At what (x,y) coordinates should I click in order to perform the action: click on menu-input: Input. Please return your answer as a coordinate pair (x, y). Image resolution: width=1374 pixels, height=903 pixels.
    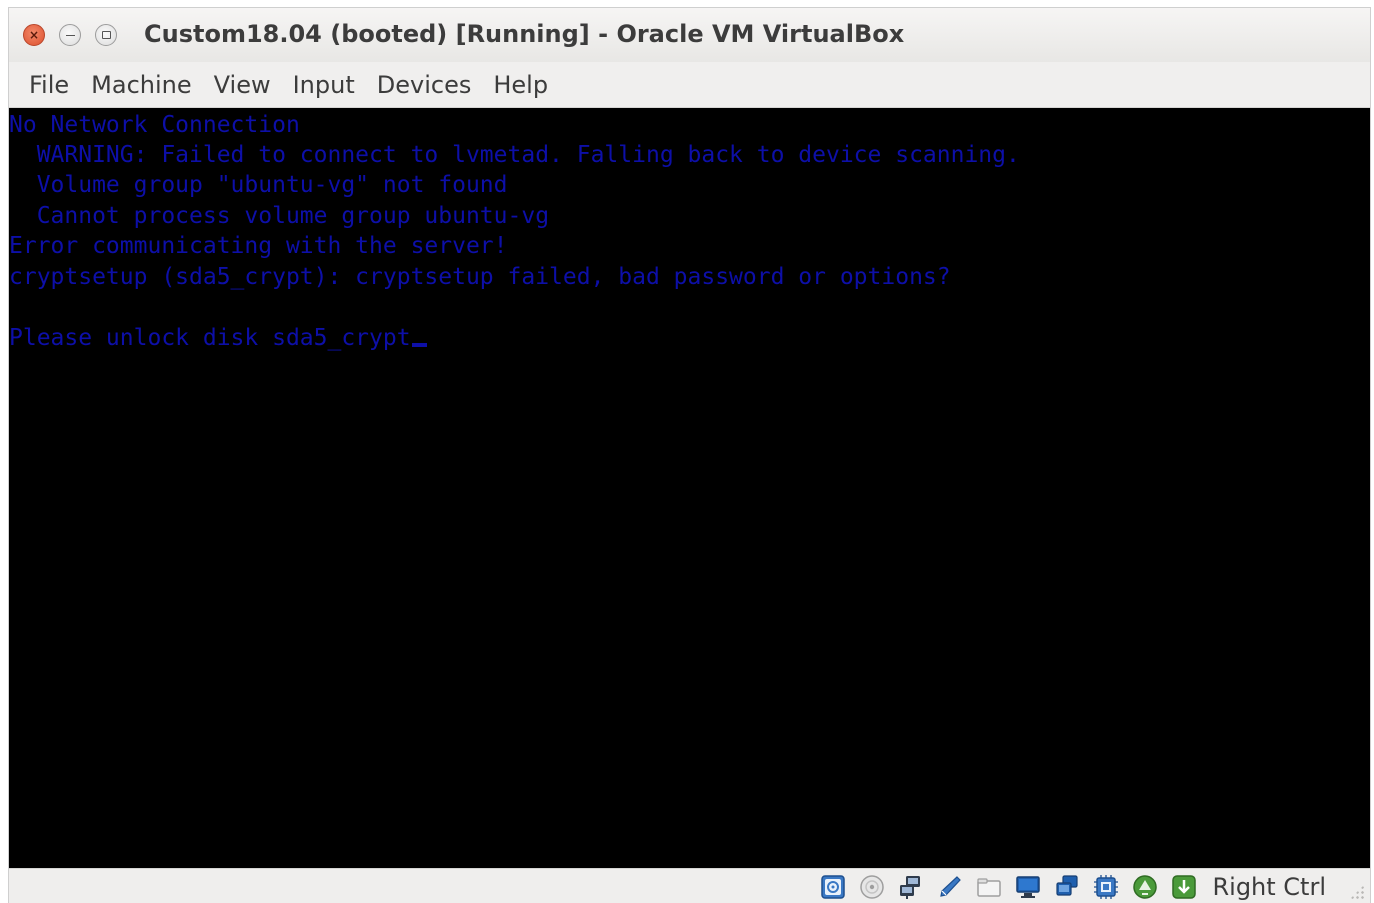
    Looking at the image, I should click on (327, 85).